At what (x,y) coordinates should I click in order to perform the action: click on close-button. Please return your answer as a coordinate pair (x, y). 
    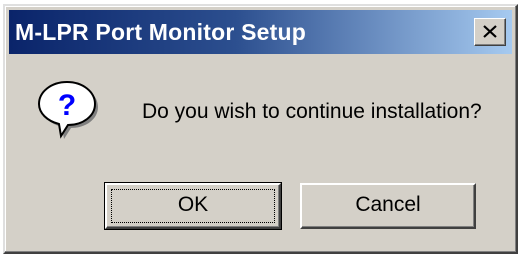
    Looking at the image, I should click on (490, 32).